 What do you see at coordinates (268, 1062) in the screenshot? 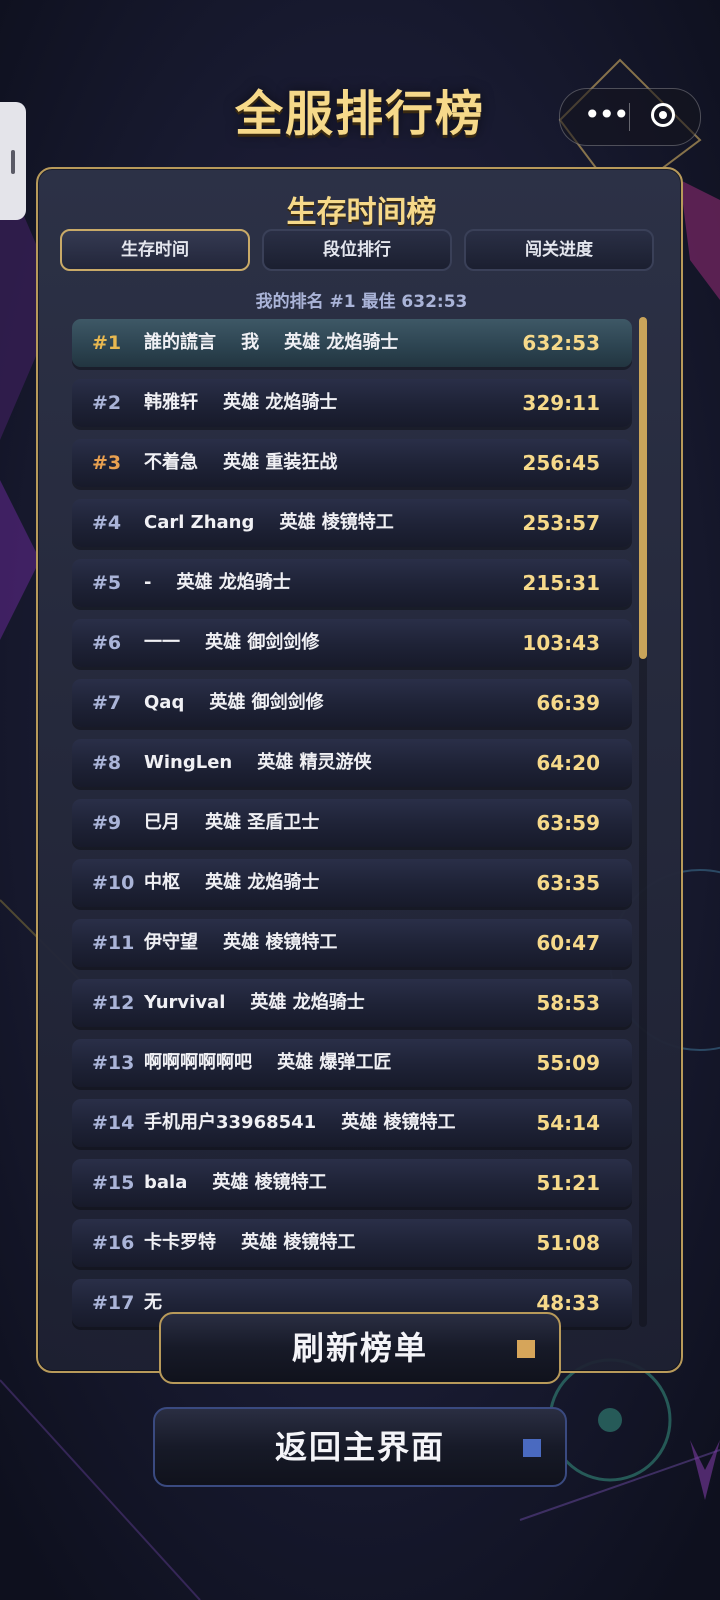
I see `player-info: 啊啊啊啊啊吧 英雄 爆弹工匠` at bounding box center [268, 1062].